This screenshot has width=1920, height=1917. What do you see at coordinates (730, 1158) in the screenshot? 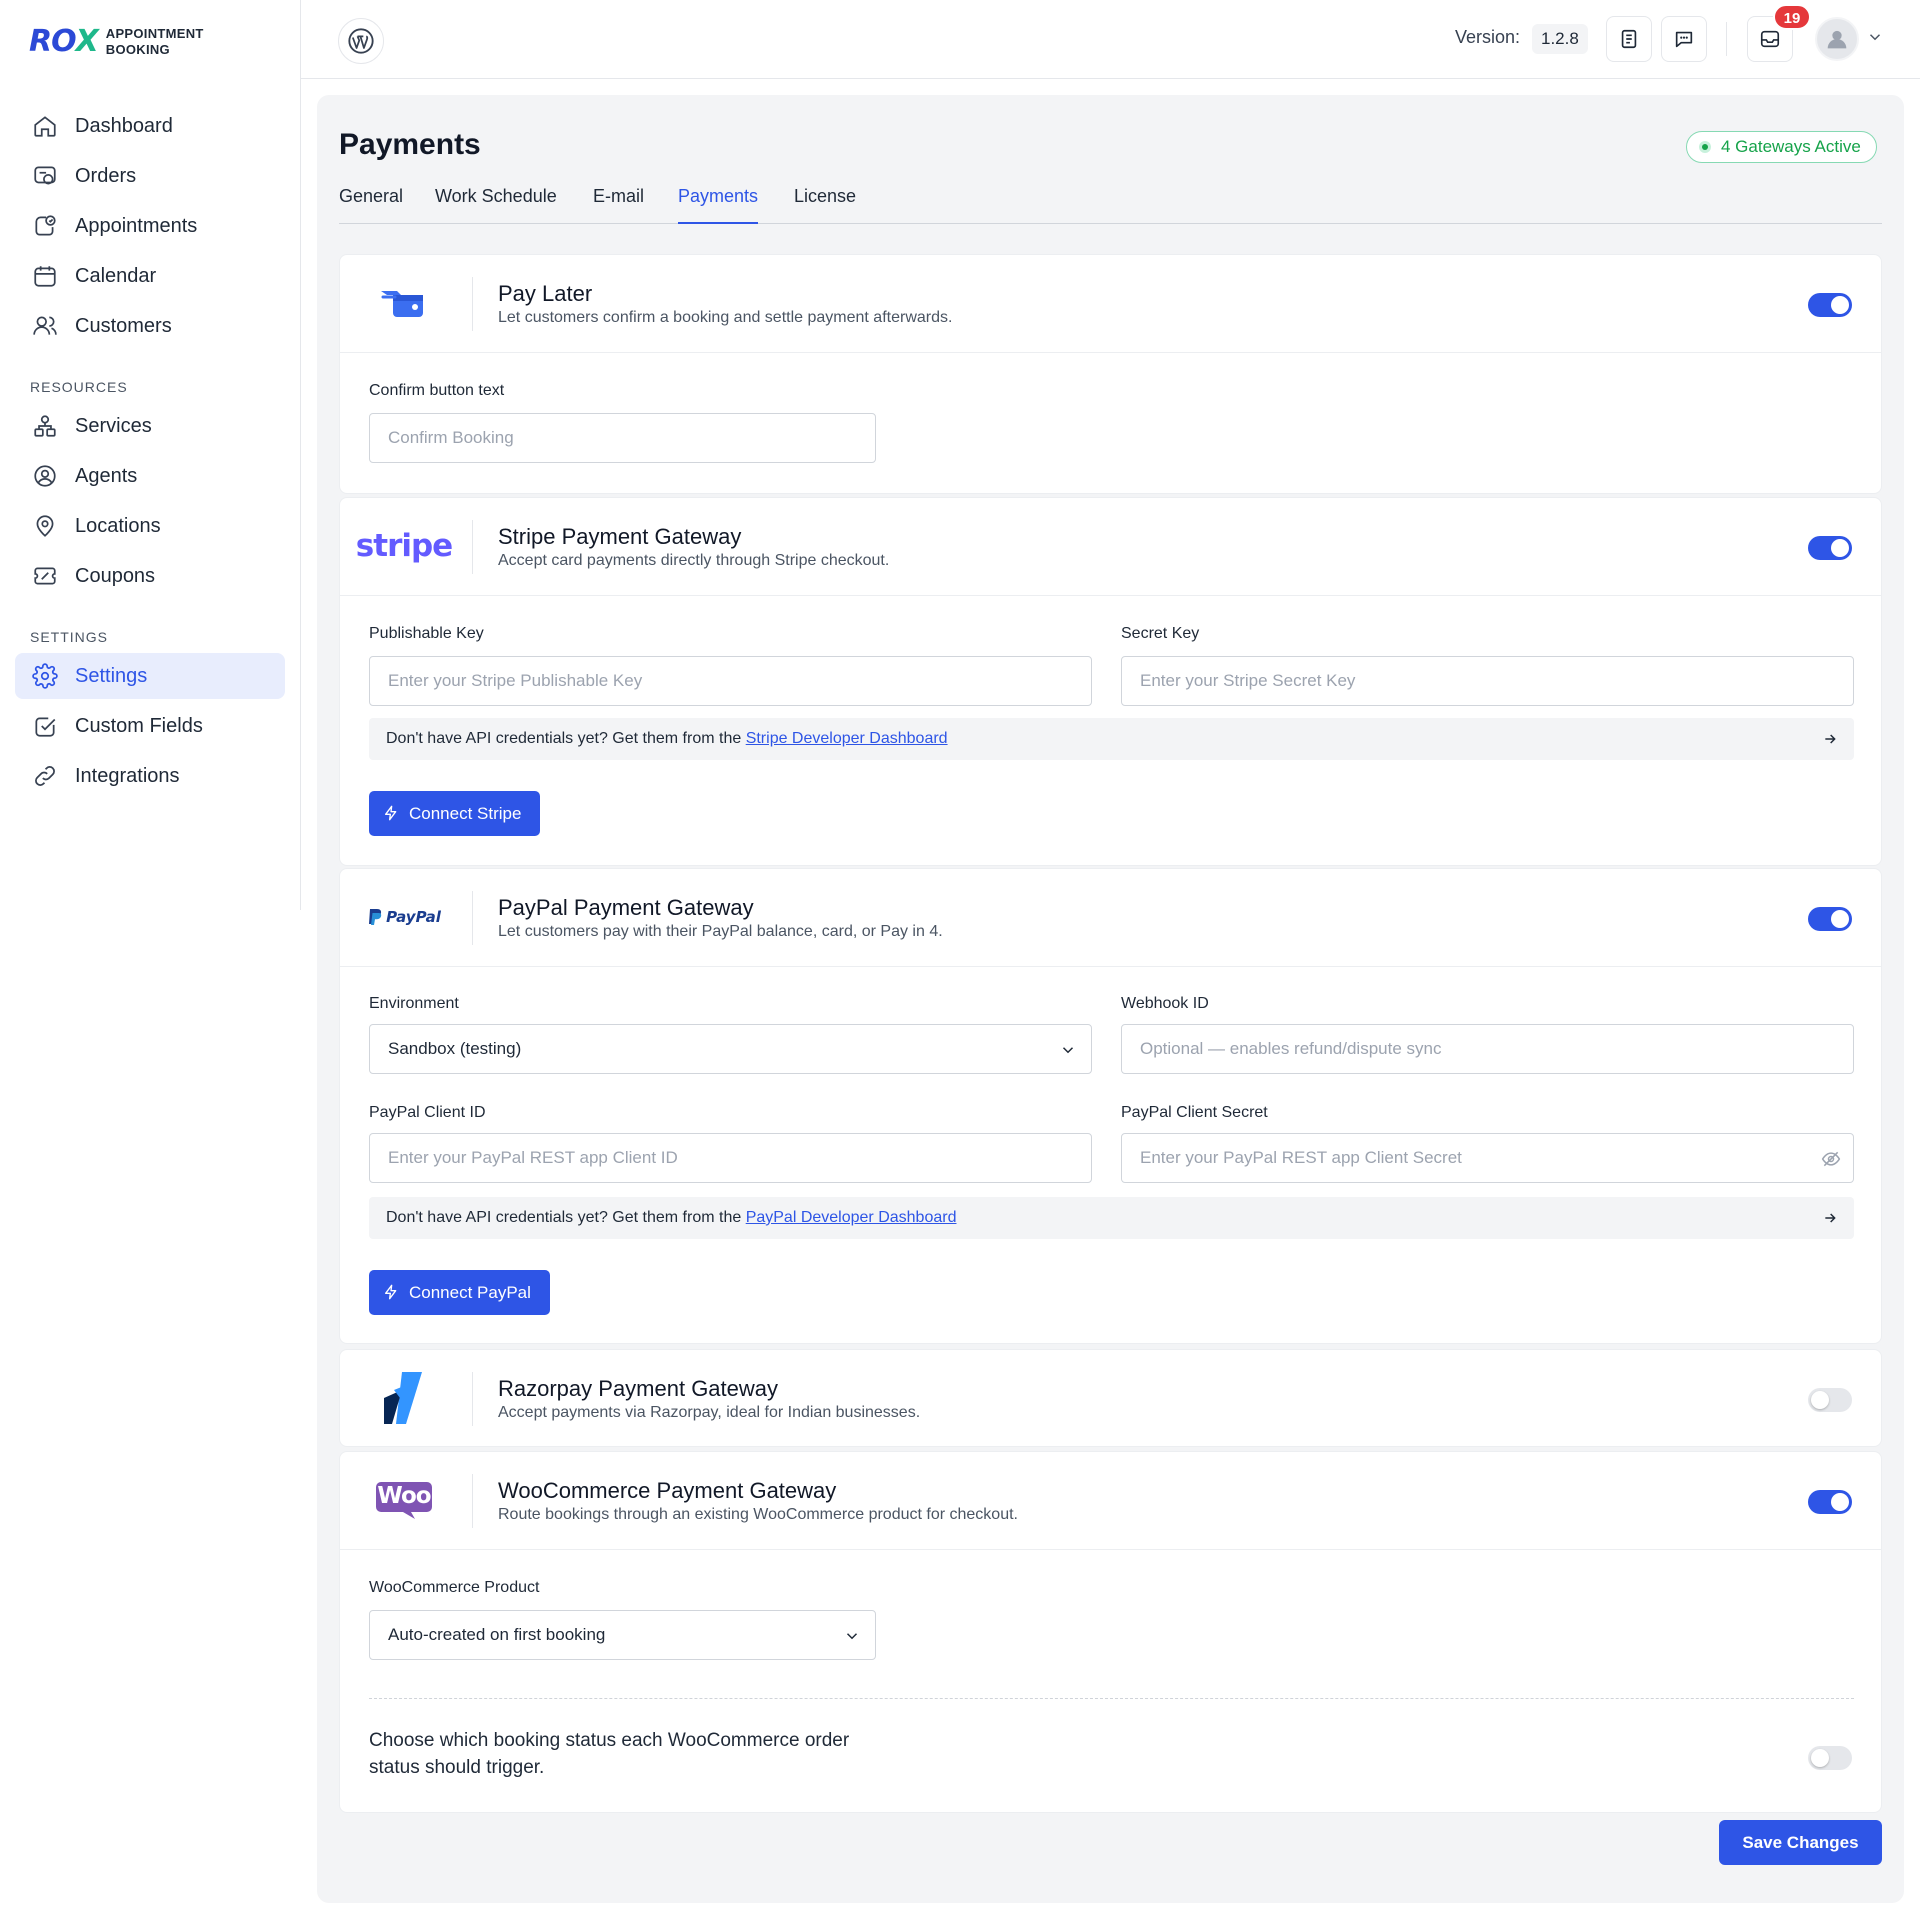
I see `client-id-input: Enter your PayPal REST app Client ID` at bounding box center [730, 1158].